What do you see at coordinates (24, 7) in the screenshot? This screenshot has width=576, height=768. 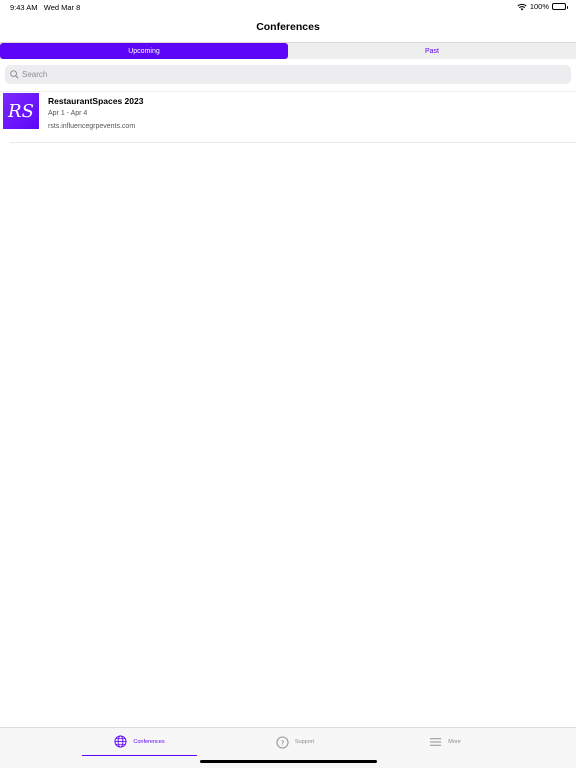 I see `status-time-value: 9:43 AM` at bounding box center [24, 7].